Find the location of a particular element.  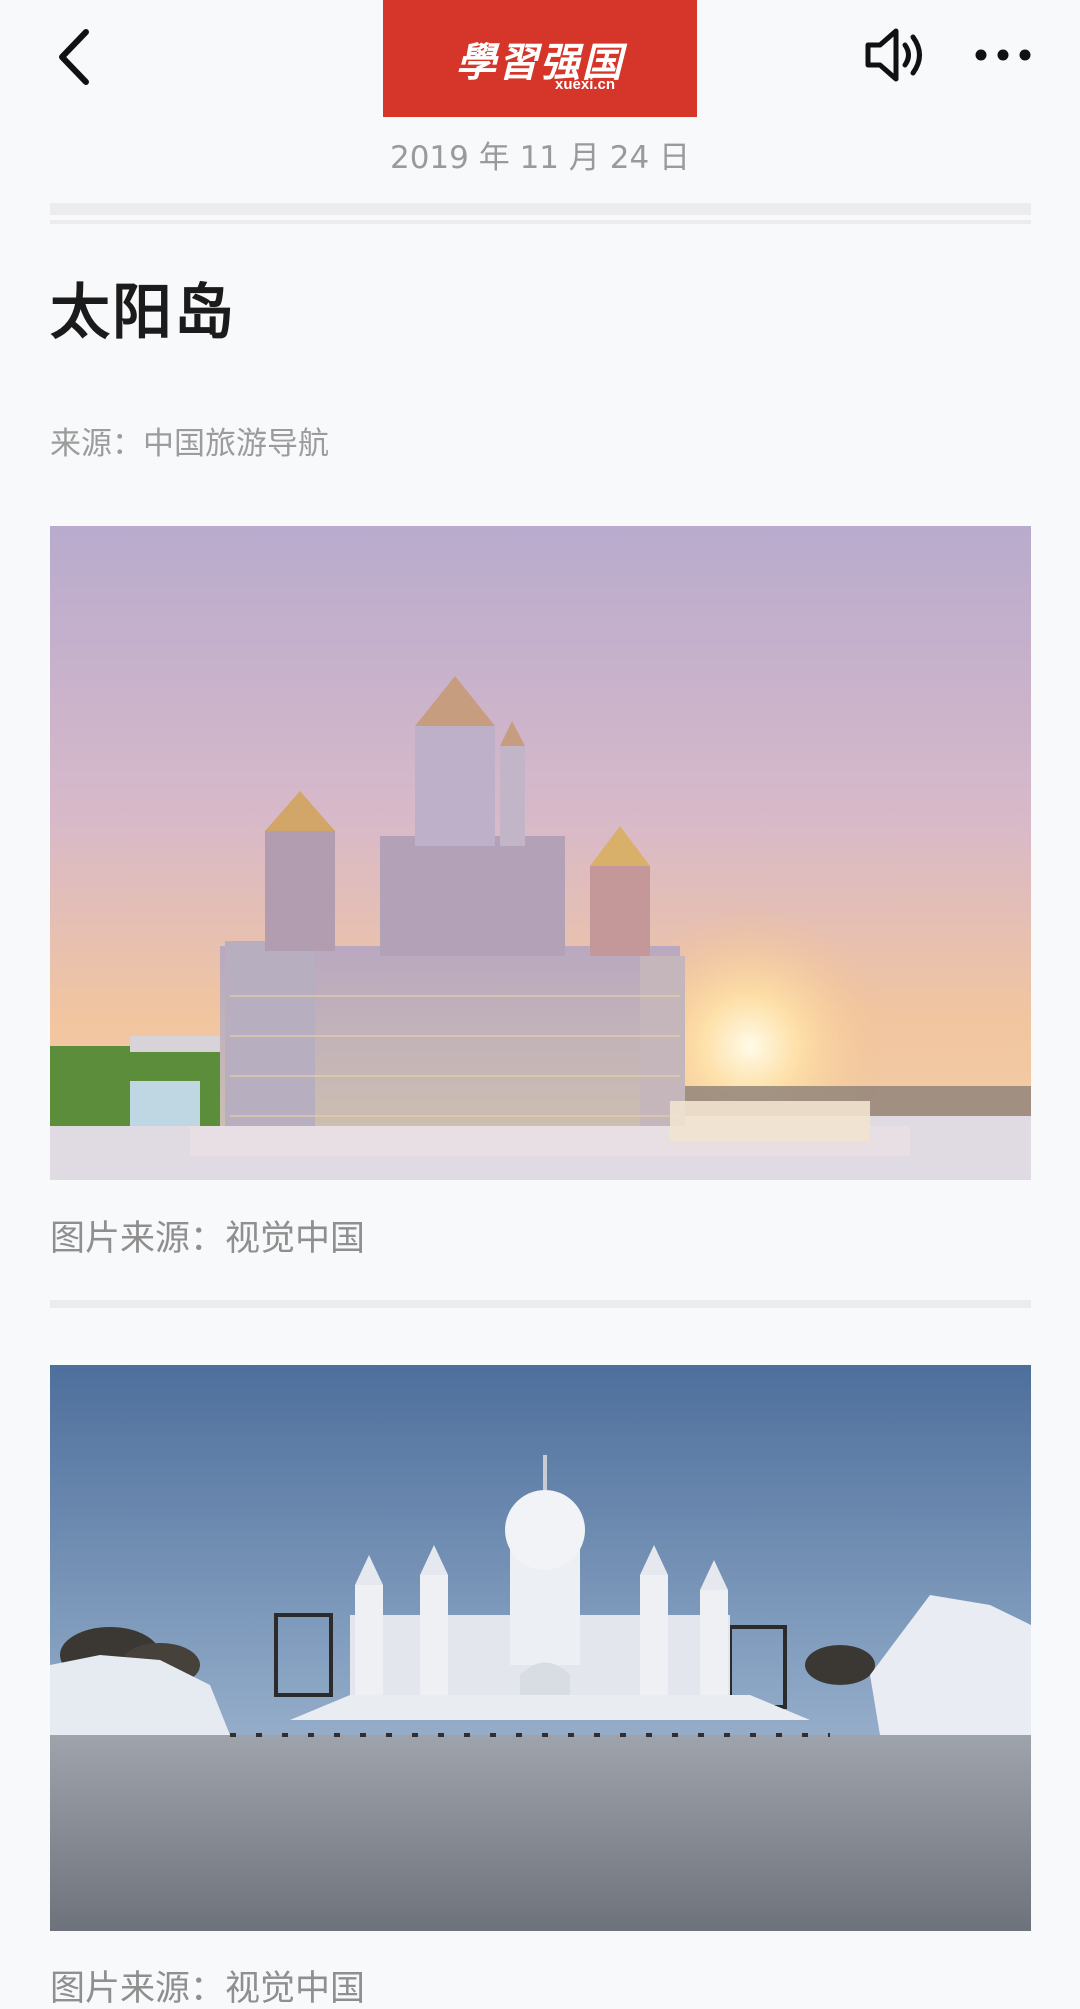

more-options-button is located at coordinates (1003, 55).